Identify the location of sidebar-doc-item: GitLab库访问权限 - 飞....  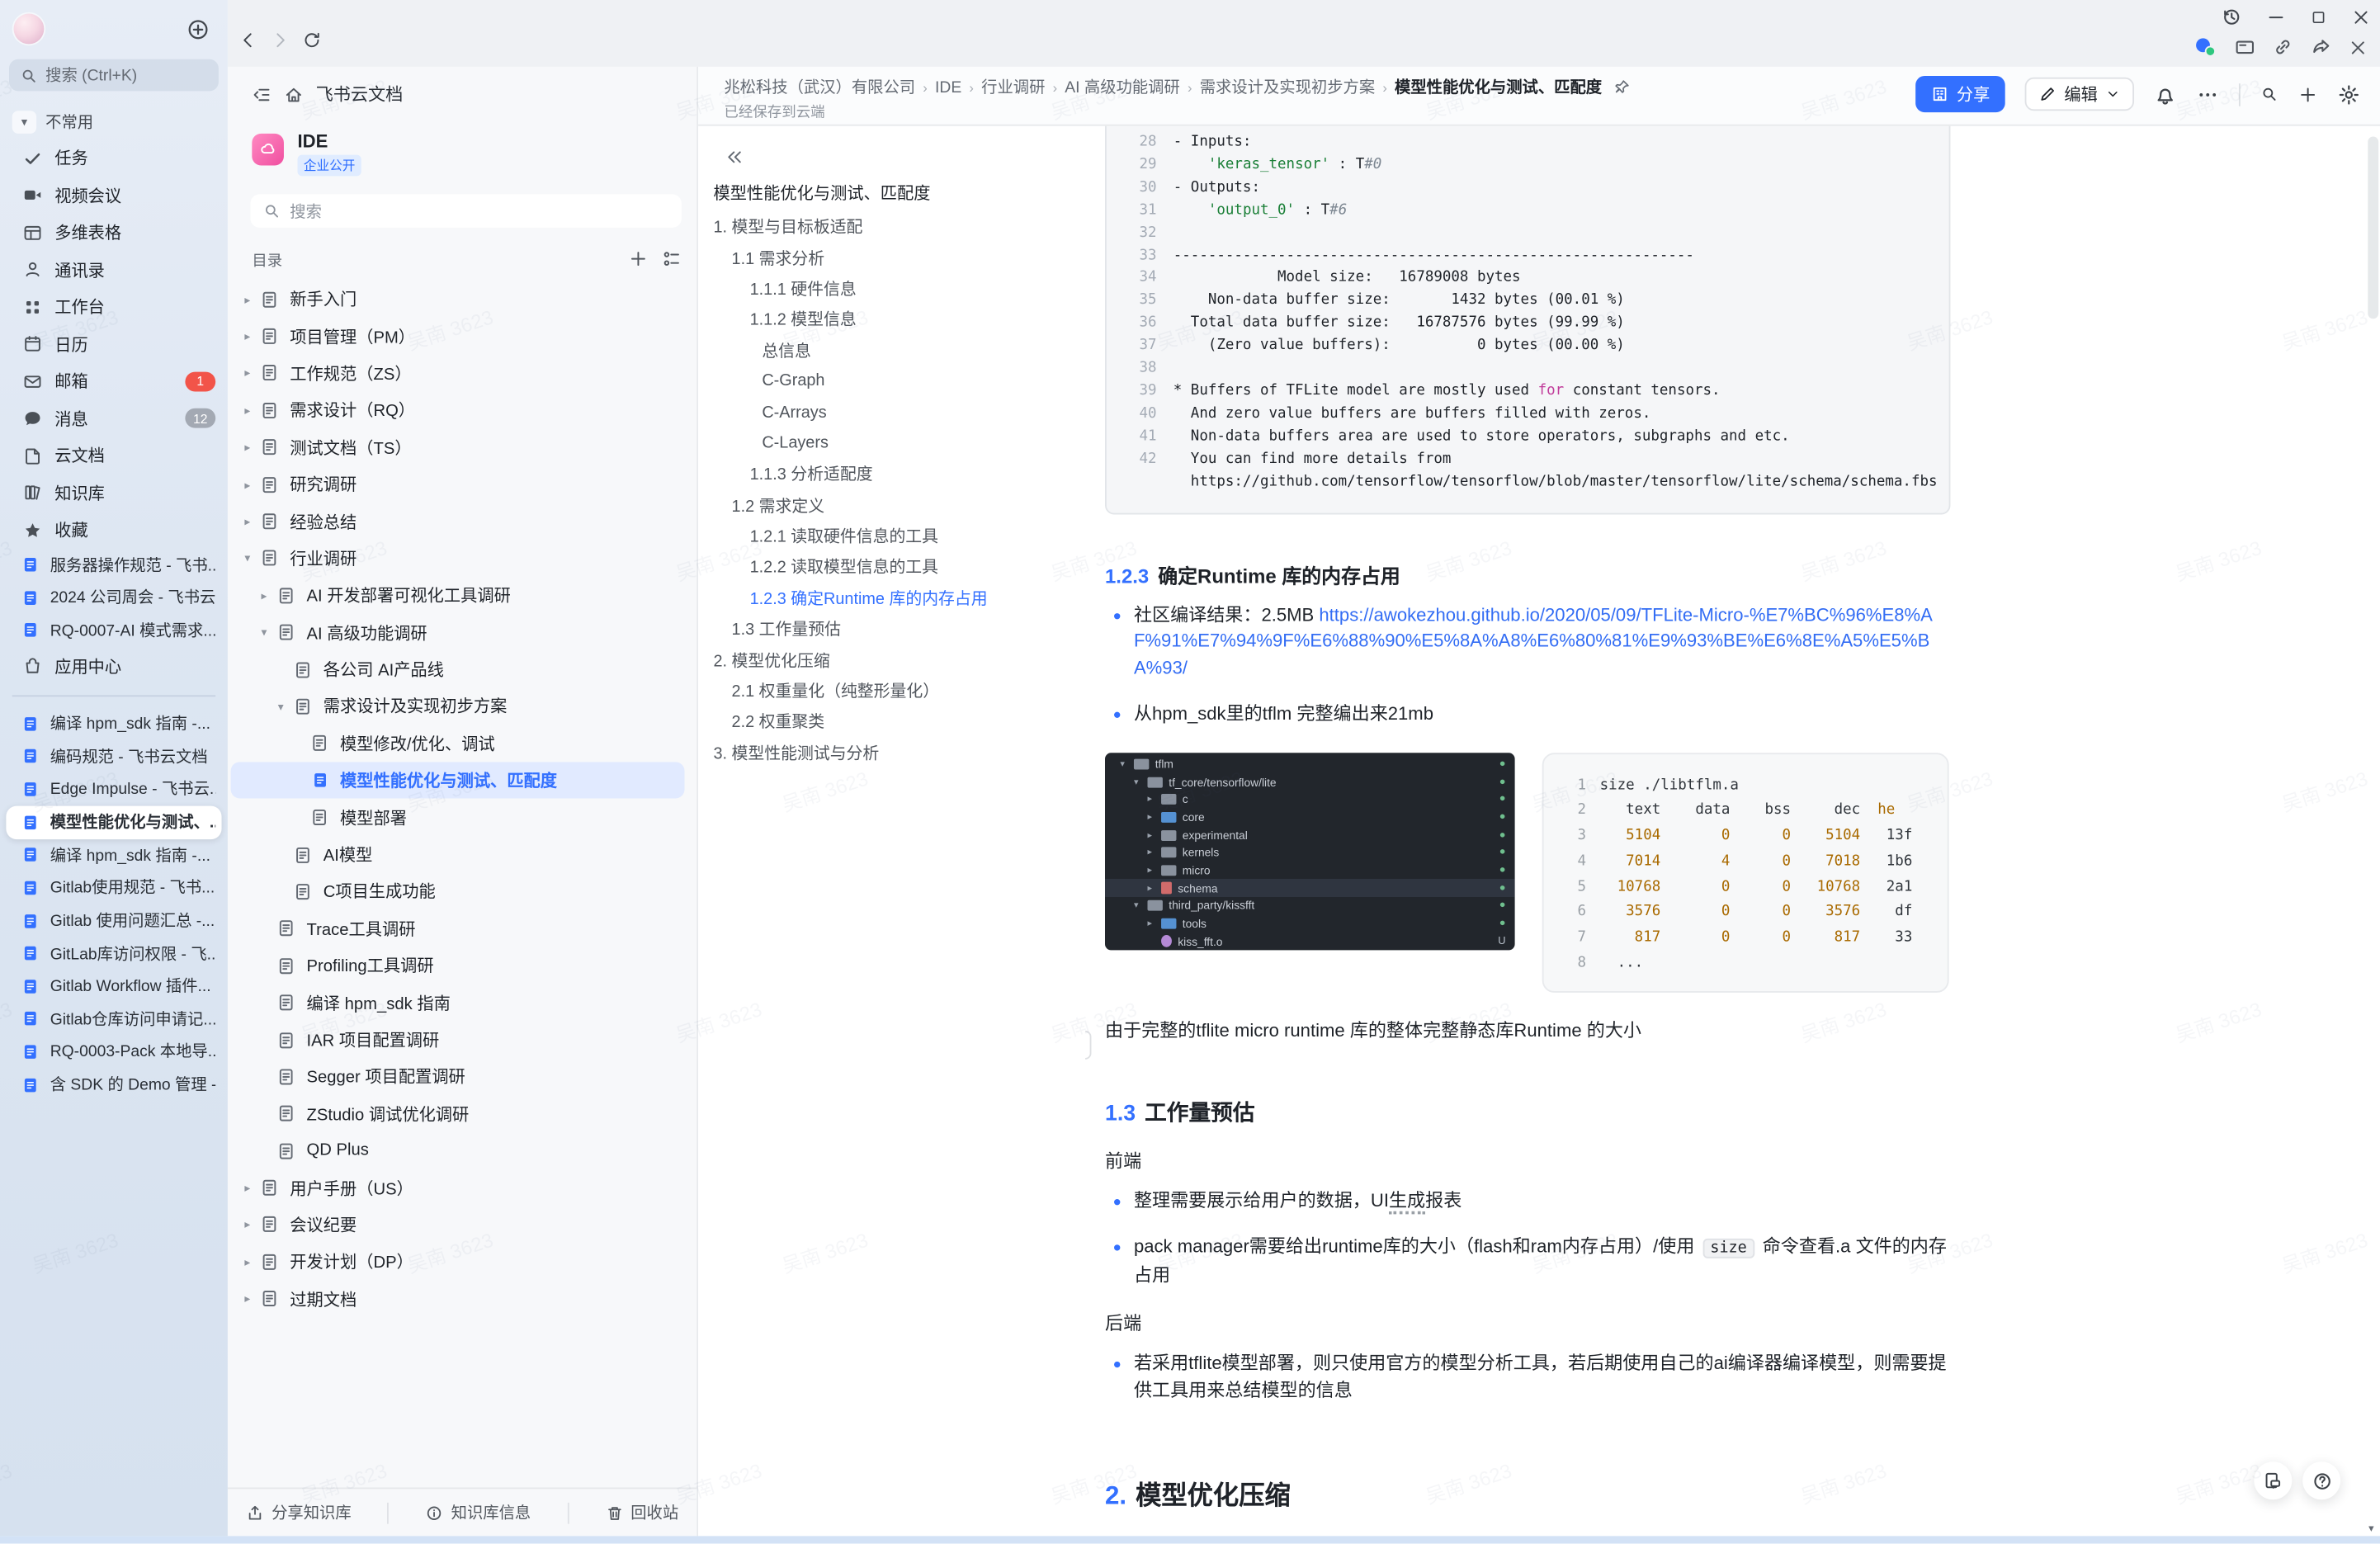
(114, 954).